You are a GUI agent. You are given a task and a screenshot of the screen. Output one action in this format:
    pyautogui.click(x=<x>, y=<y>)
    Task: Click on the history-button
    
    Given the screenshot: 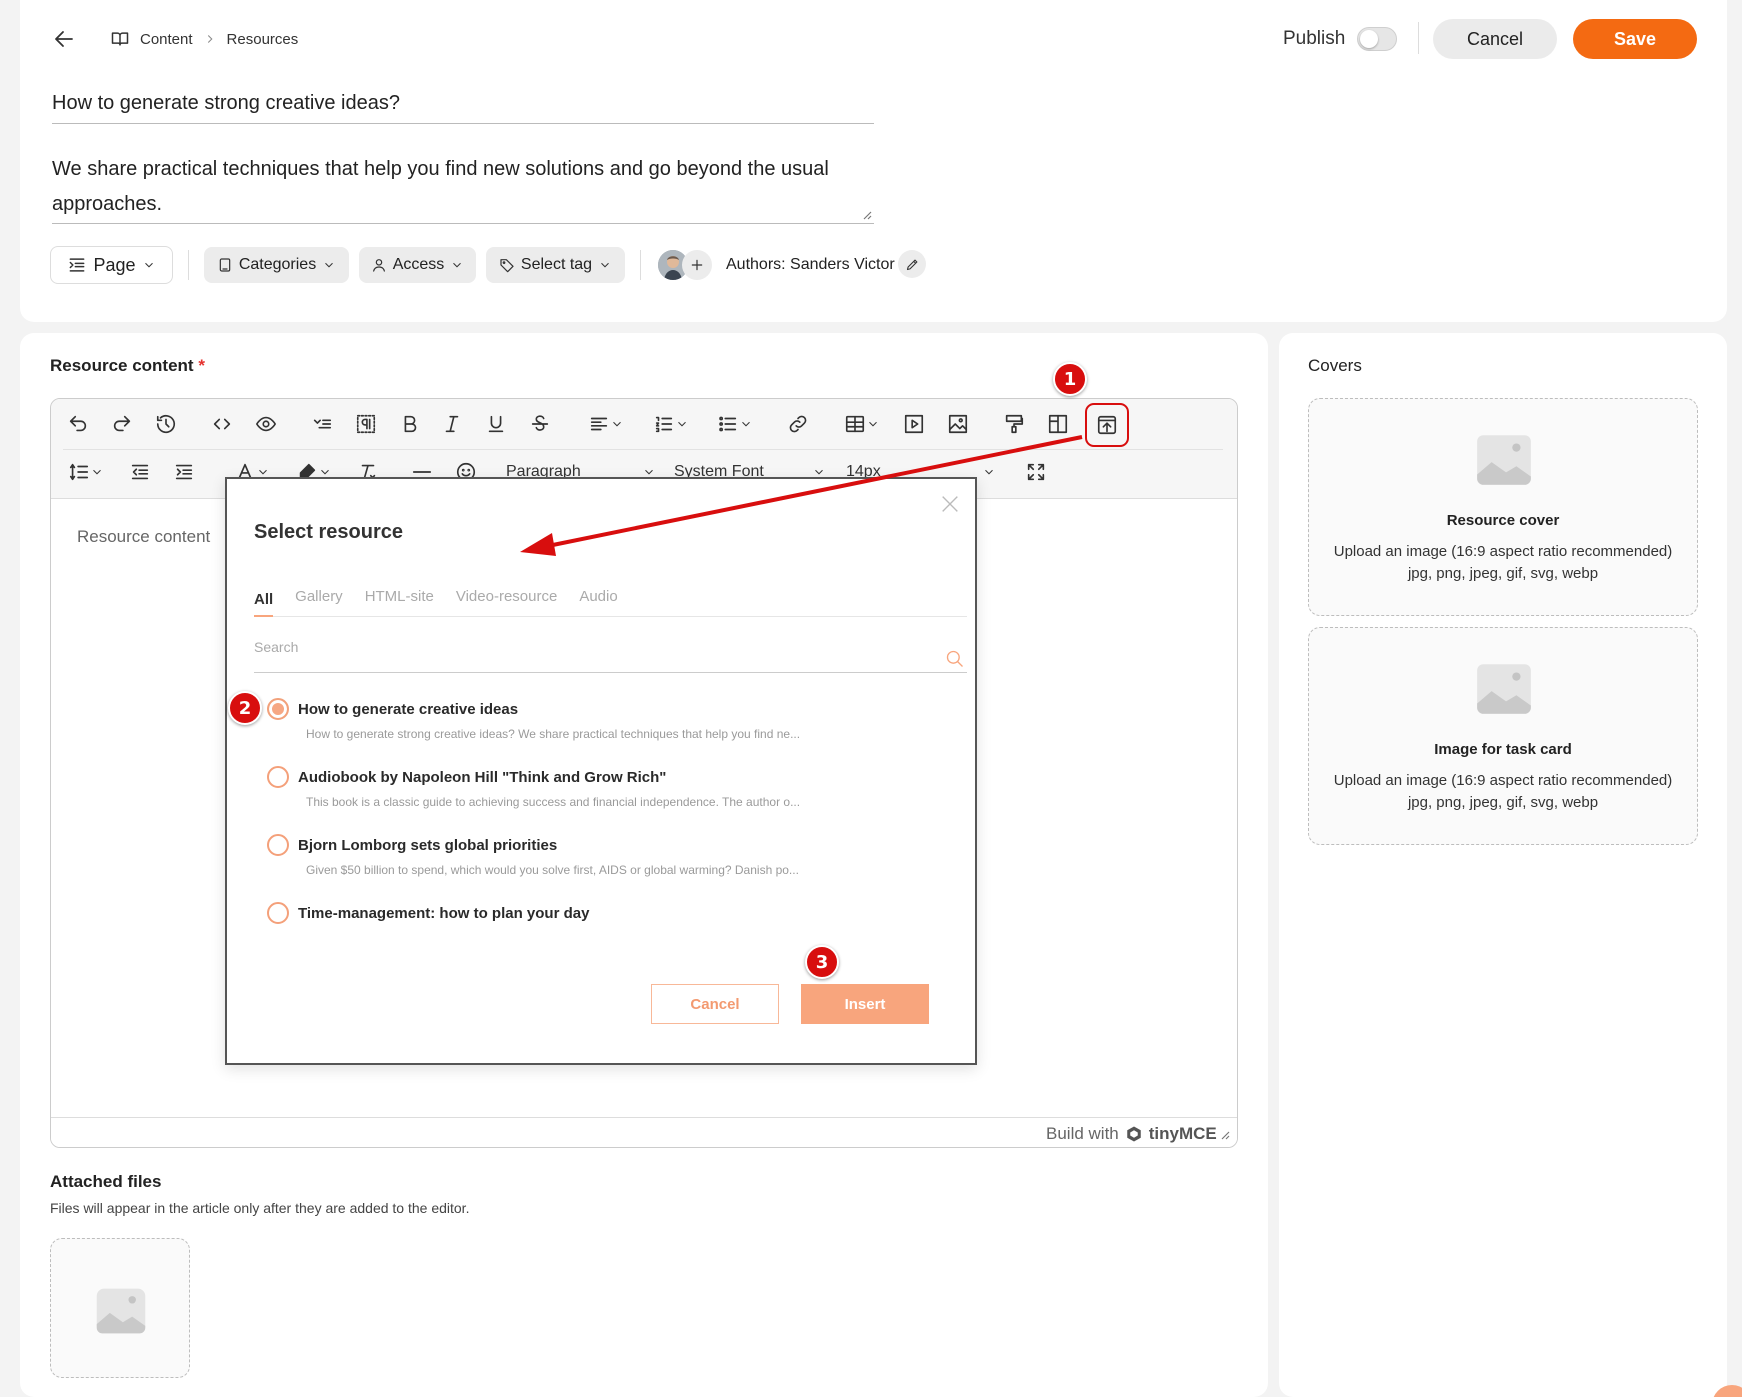 What is the action you would take?
    pyautogui.click(x=166, y=424)
    